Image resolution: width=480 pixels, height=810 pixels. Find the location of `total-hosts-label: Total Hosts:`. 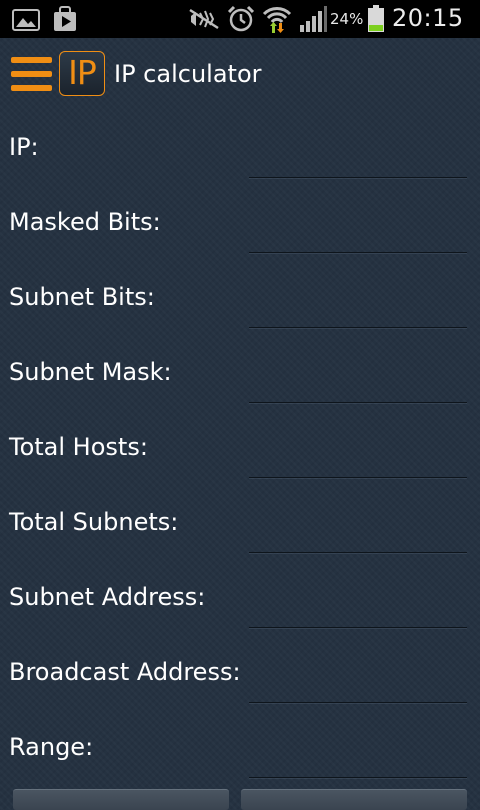

total-hosts-label: Total Hosts: is located at coordinates (78, 447).